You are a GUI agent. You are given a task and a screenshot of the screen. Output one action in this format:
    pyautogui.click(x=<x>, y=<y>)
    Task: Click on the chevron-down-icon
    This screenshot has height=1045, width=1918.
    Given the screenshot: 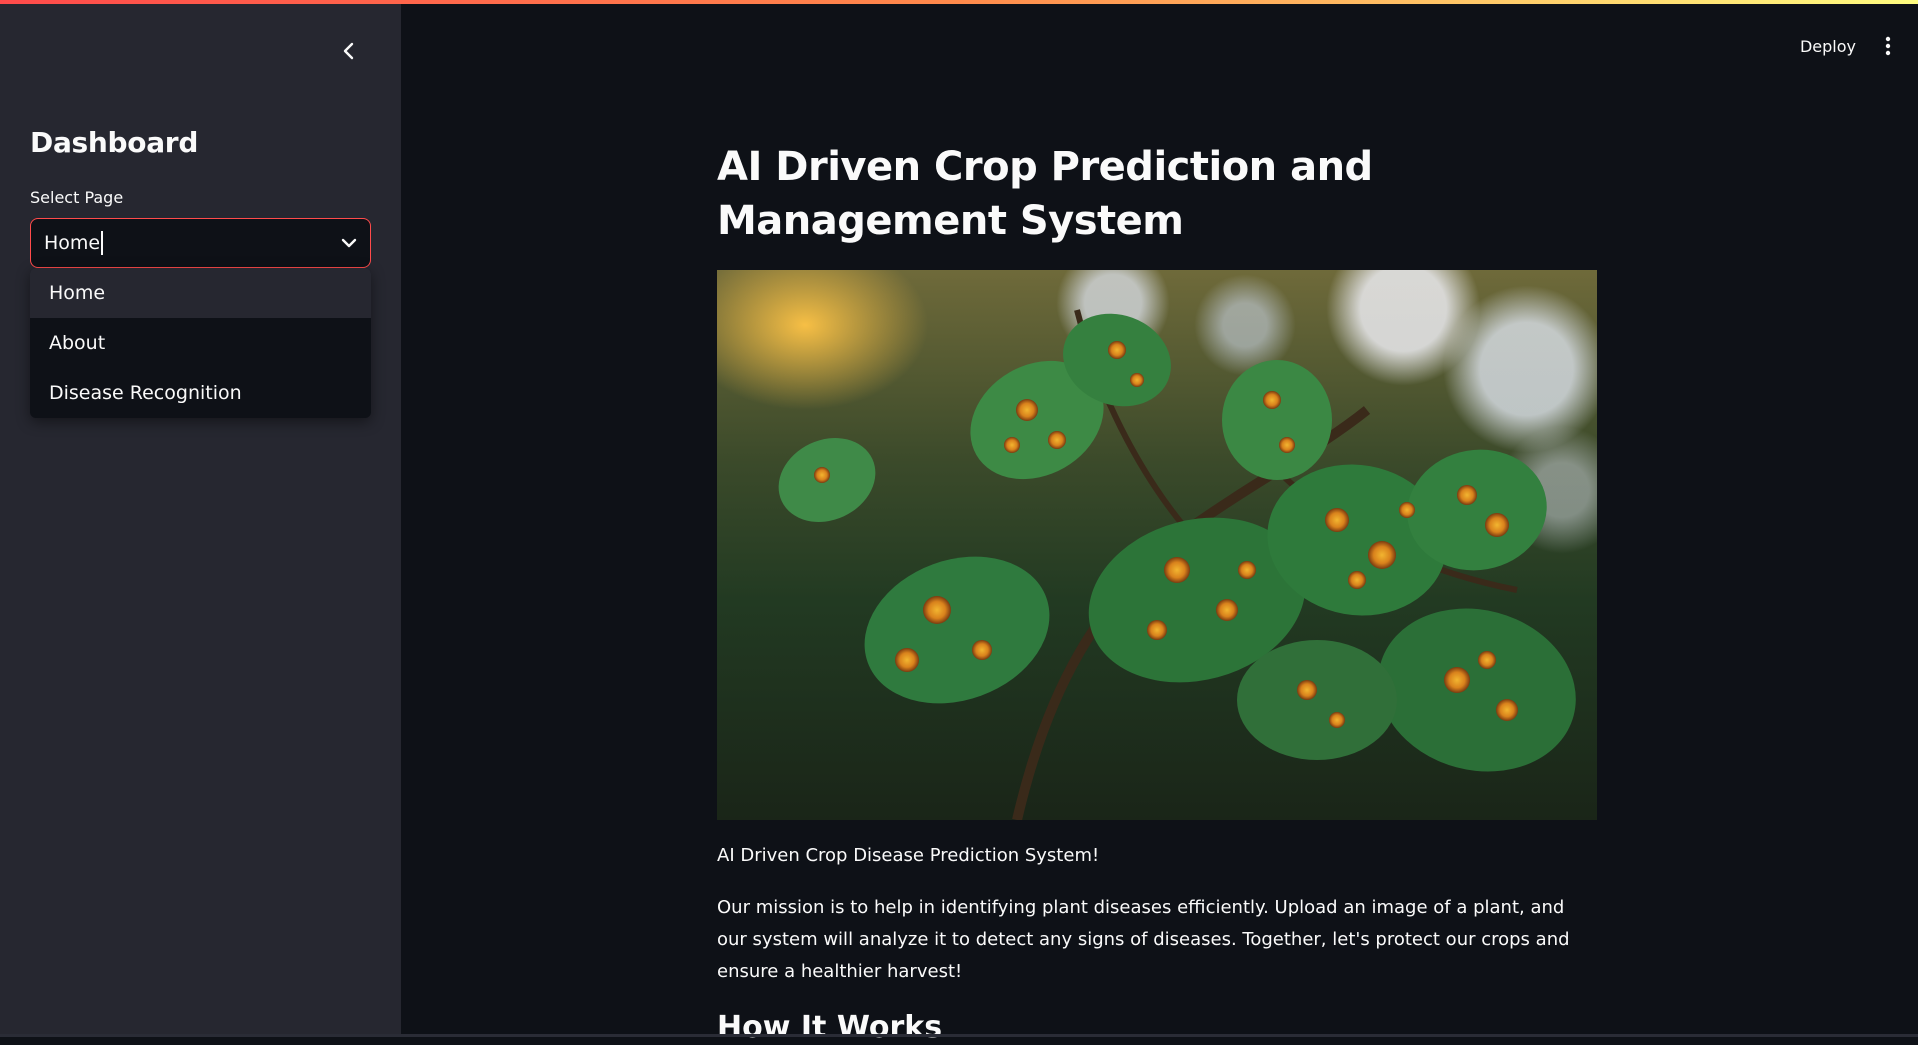 What is the action you would take?
    pyautogui.click(x=349, y=243)
    